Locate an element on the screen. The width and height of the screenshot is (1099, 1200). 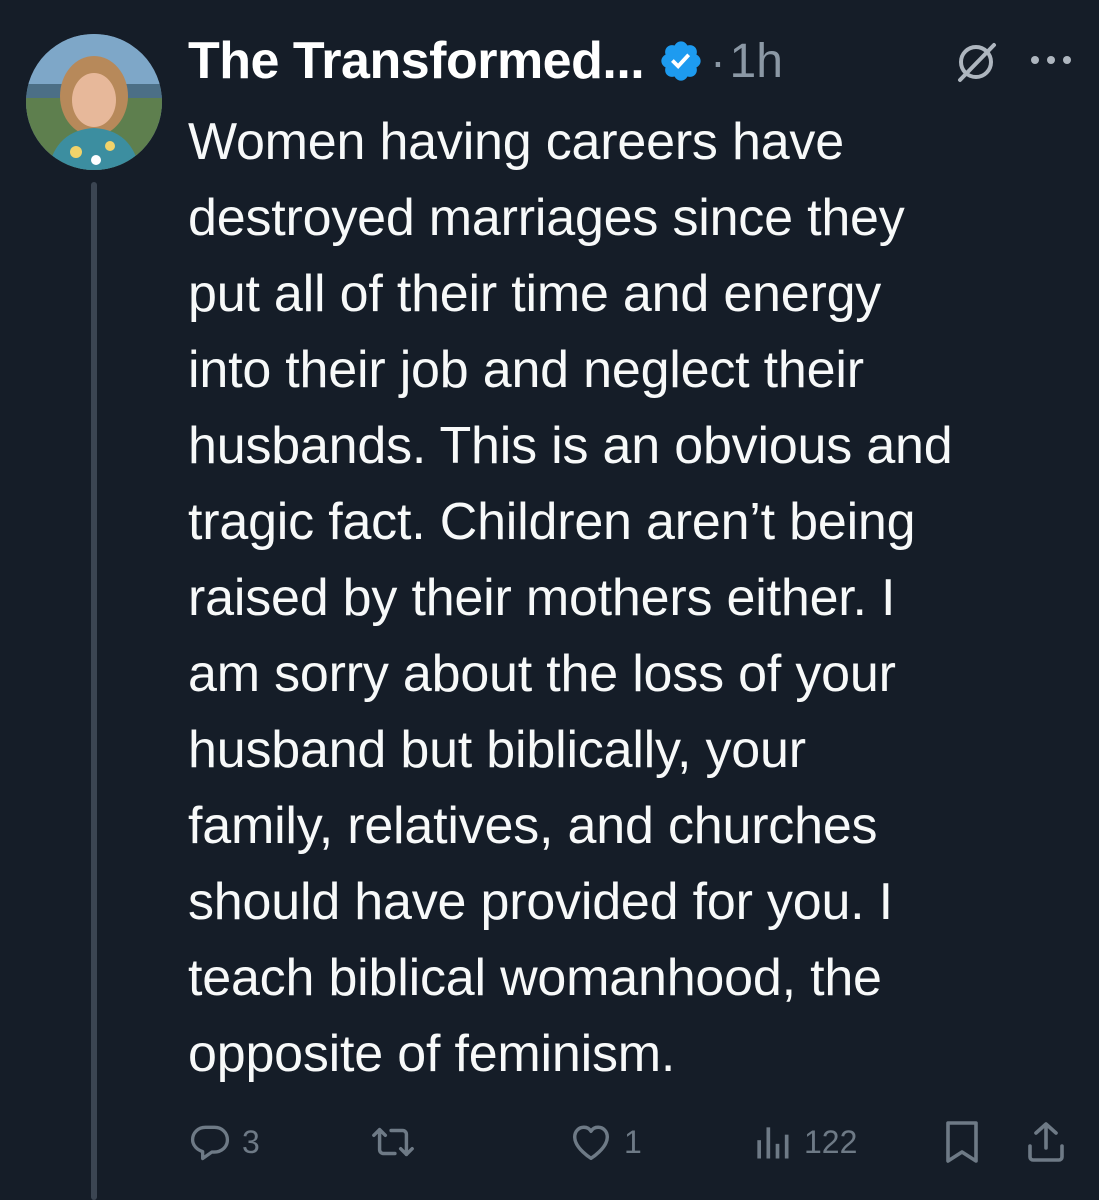
view-count: 122 is located at coordinates (831, 1141).